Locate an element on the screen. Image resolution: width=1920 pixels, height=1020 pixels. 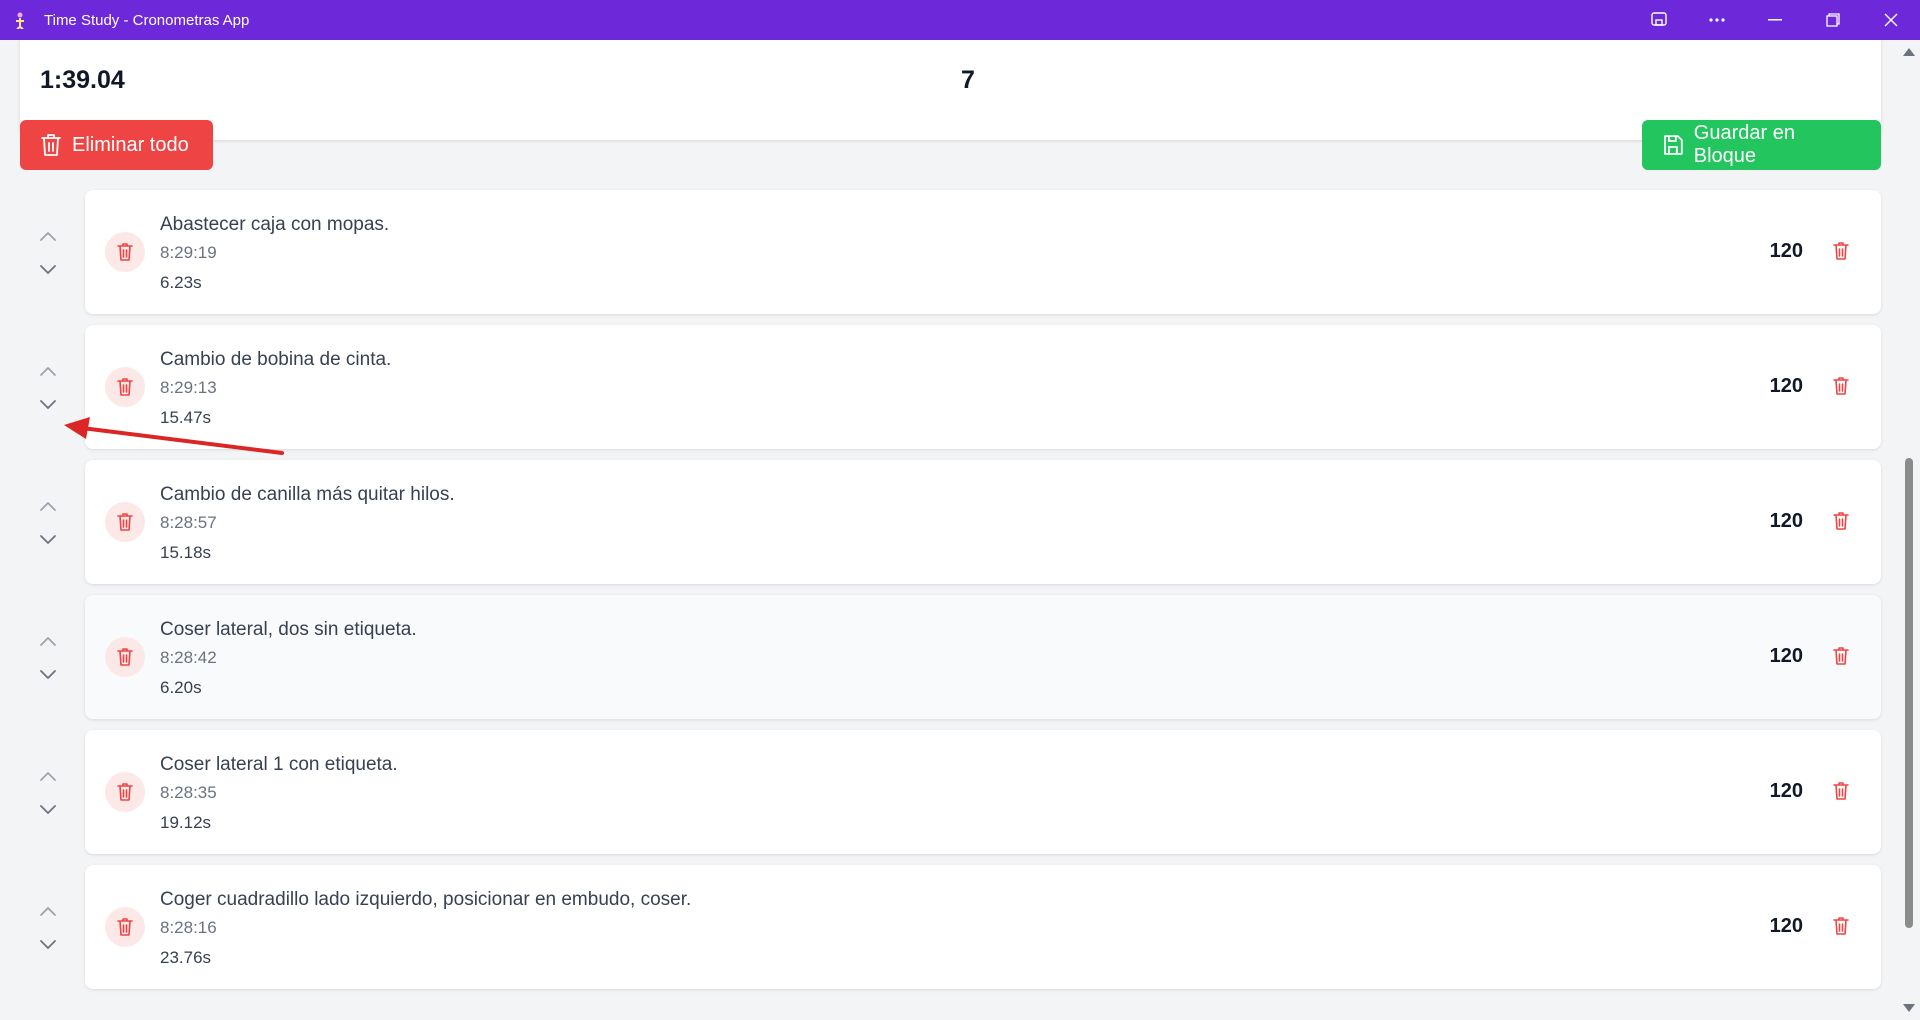
save-block-label: Guardar en Bloque is located at coordinates (1744, 144).